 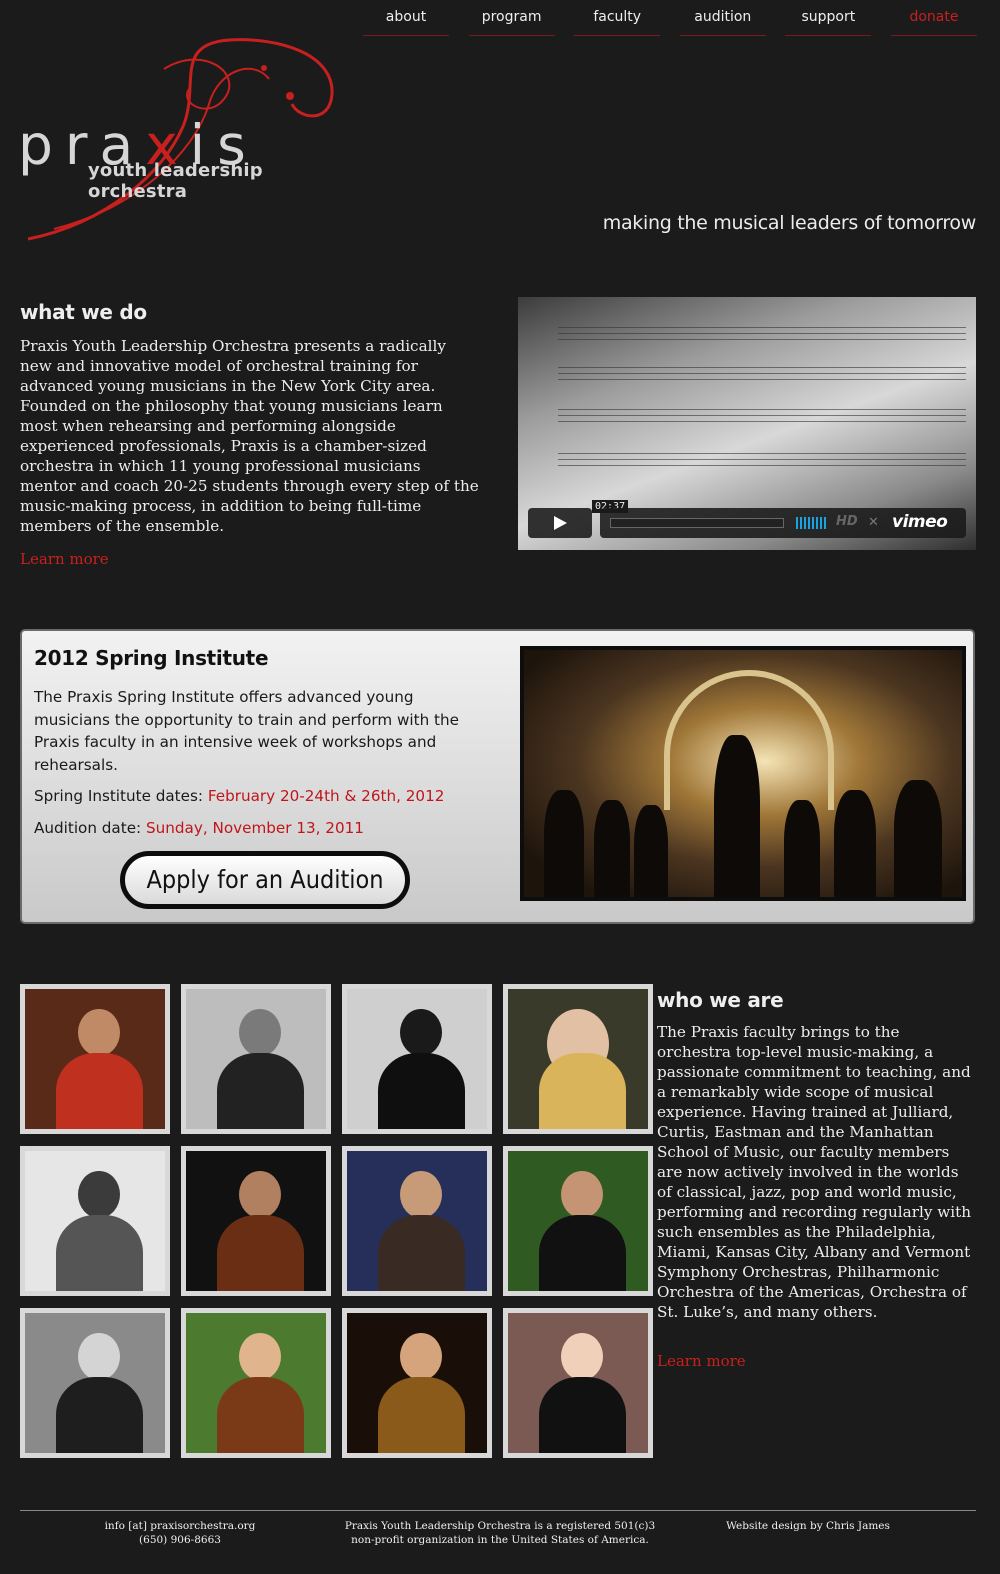 I want to click on play-button, so click(x=560, y=523).